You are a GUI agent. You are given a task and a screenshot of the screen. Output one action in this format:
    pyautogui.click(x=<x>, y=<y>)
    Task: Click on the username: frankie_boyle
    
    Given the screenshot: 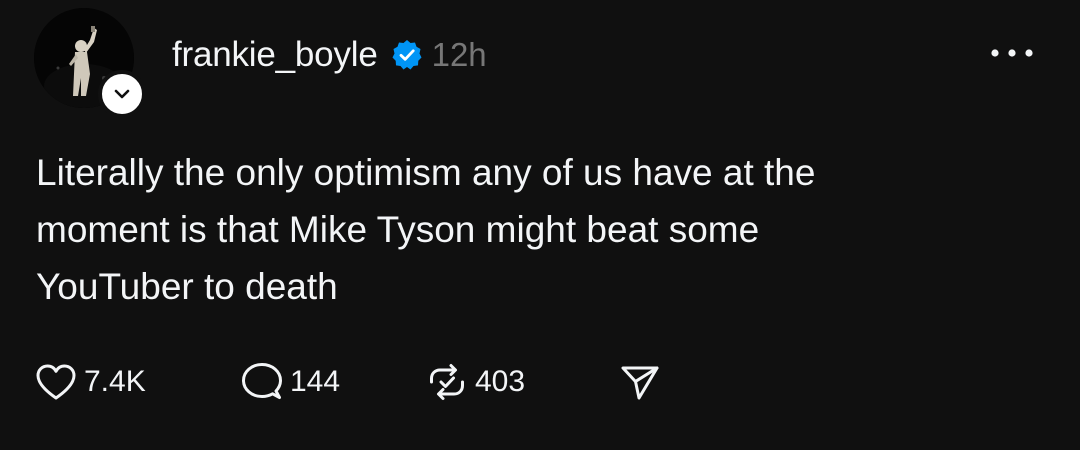 What is the action you would take?
    pyautogui.click(x=275, y=55)
    